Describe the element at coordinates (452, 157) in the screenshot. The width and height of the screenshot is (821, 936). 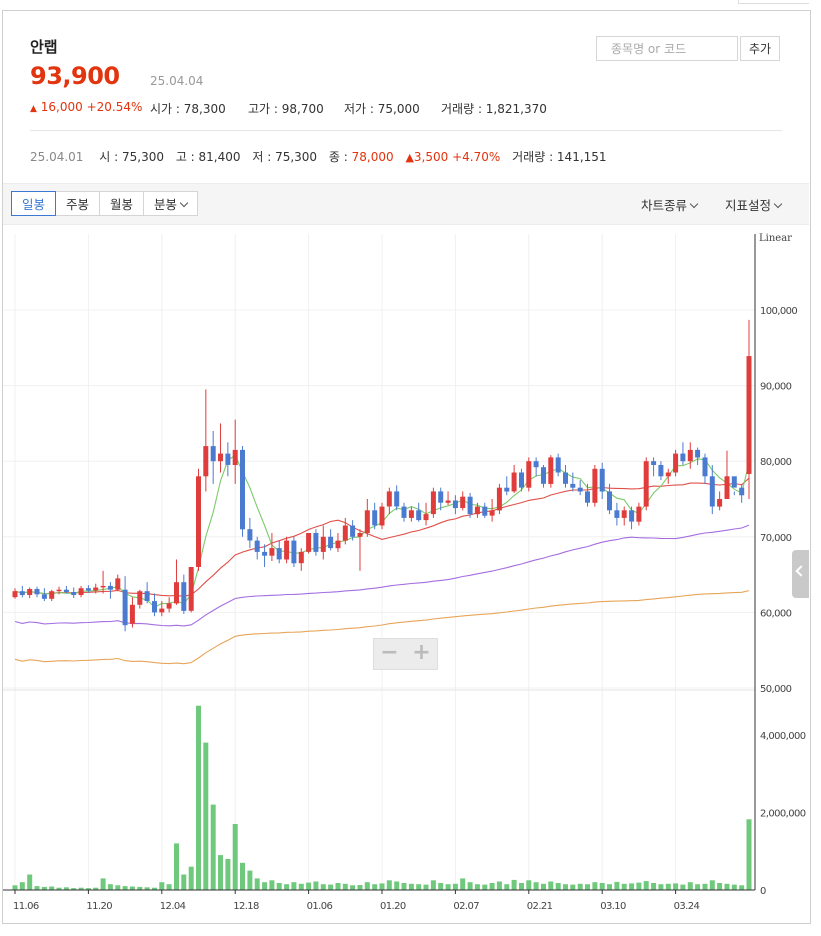
I see `prev-change: ▲3,500 +4.70%` at that location.